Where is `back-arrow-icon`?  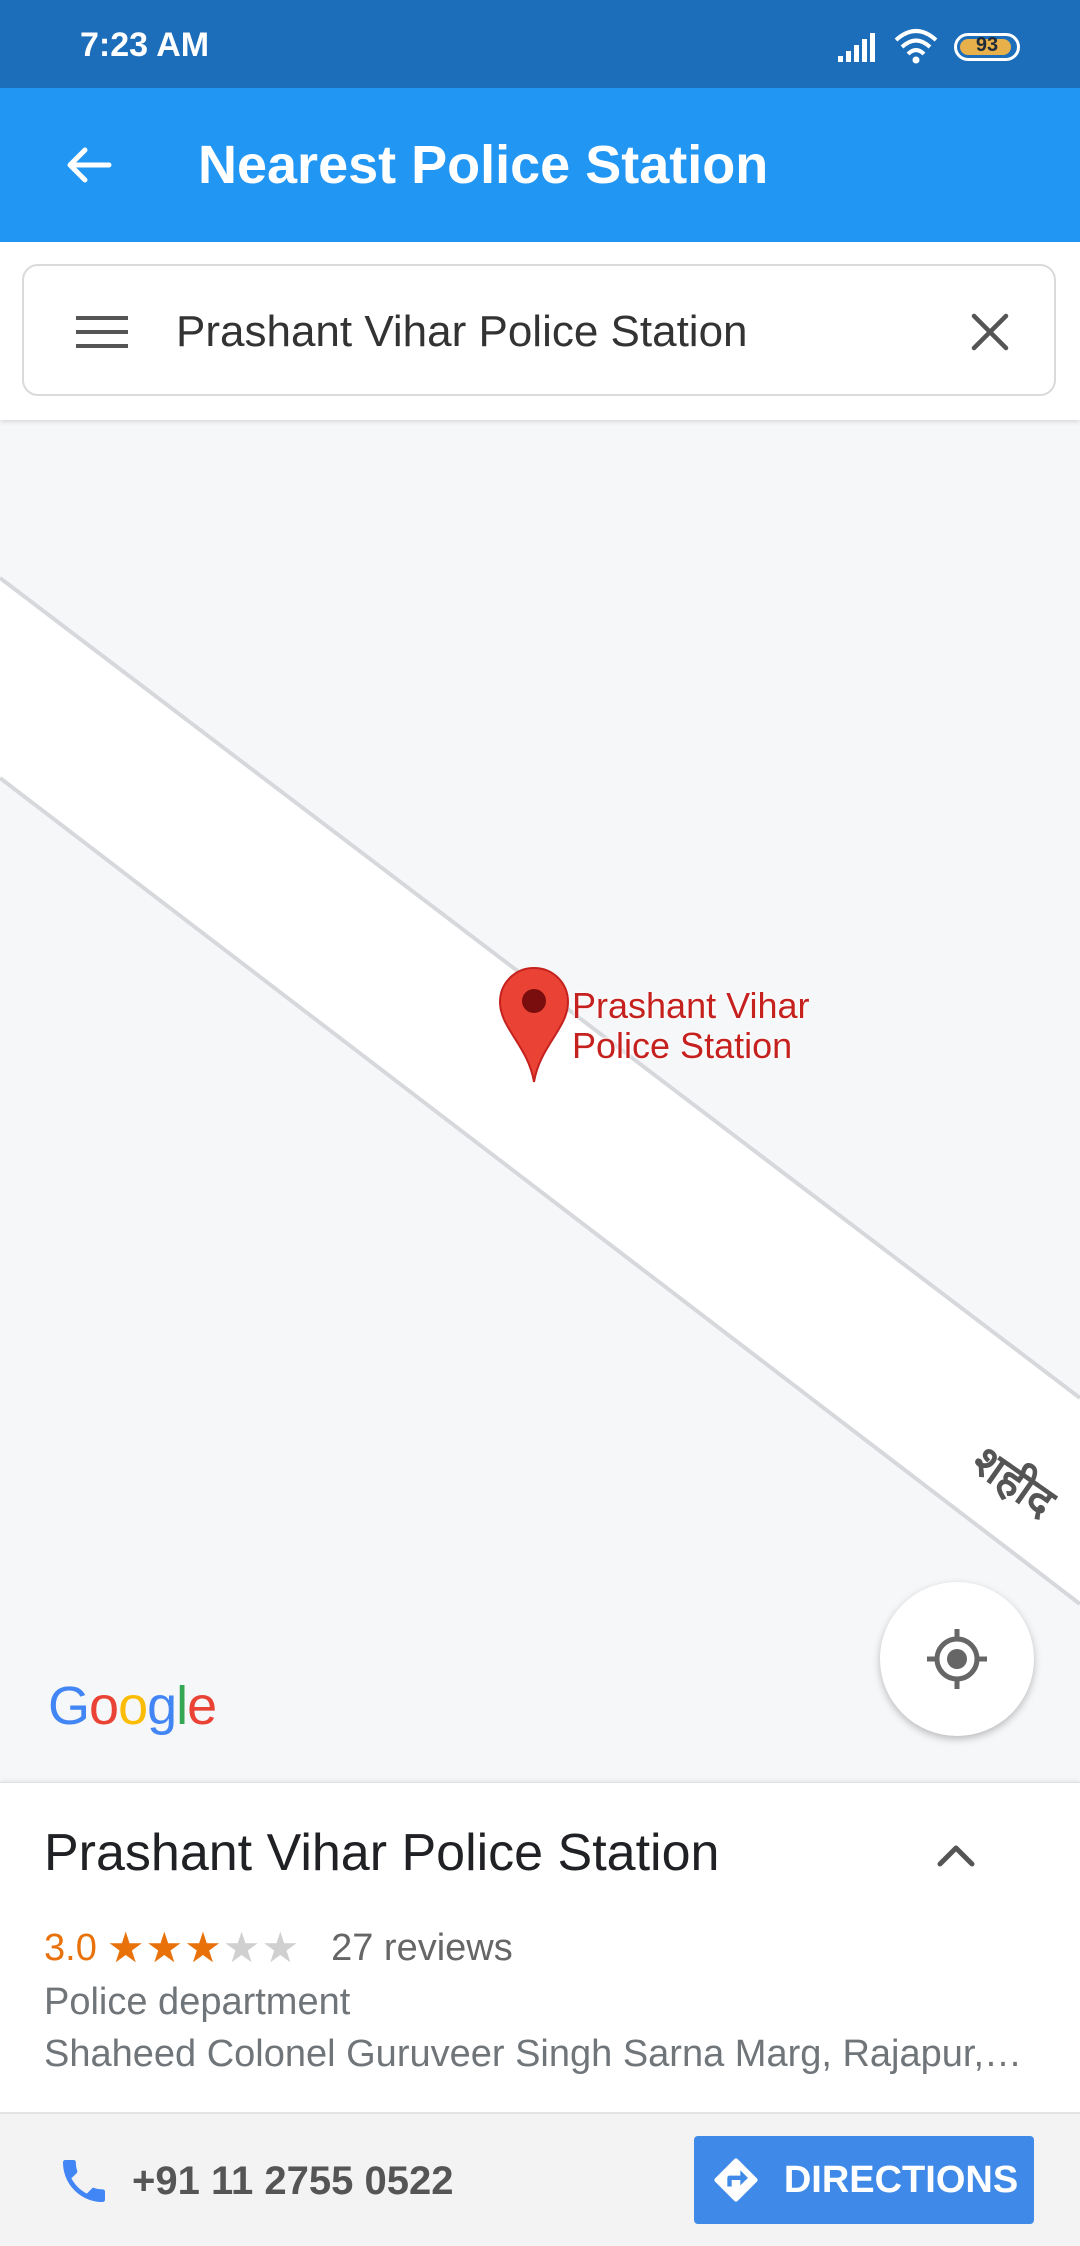 back-arrow-icon is located at coordinates (89, 165).